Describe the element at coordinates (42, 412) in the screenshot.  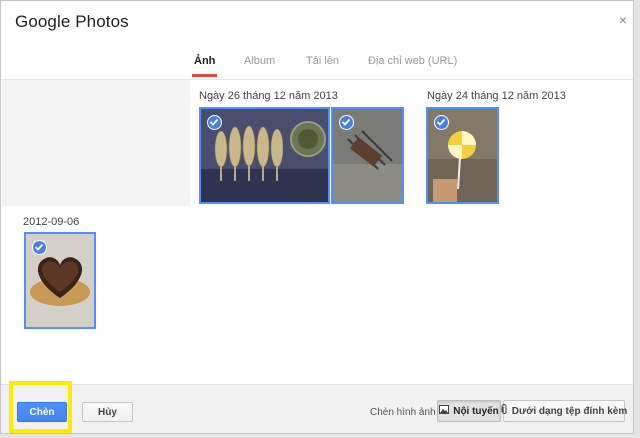
I see `insert-button: Chèn` at that location.